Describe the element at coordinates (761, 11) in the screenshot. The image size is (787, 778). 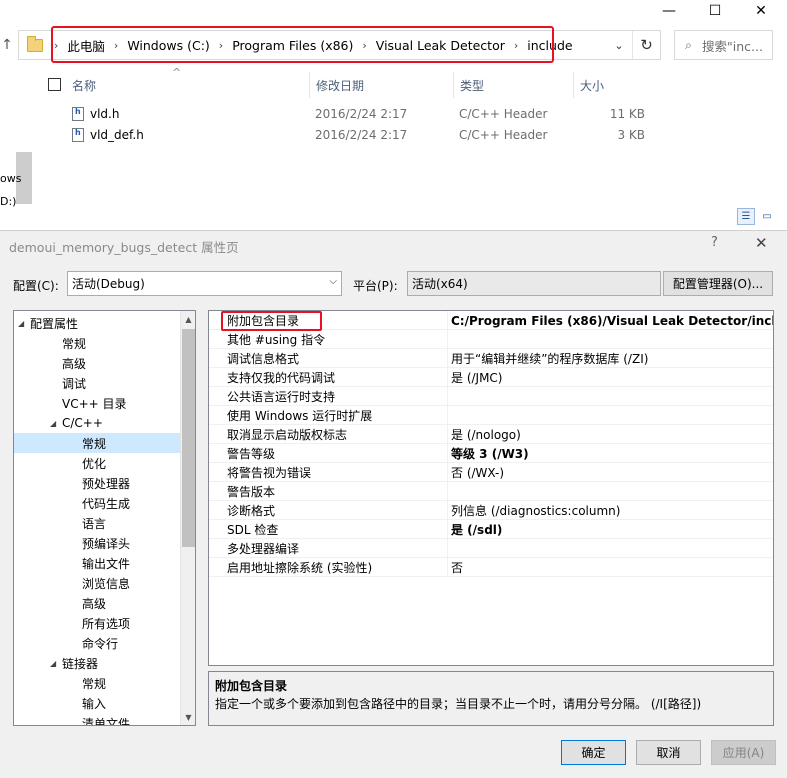
I see `close-window-button: ✕` at that location.